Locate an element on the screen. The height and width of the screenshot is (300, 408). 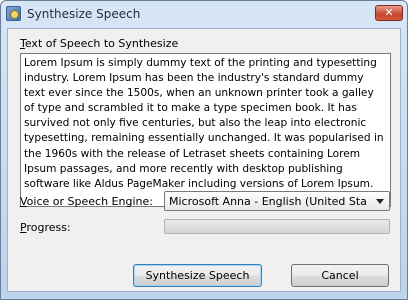
app-icon is located at coordinates (13, 13).